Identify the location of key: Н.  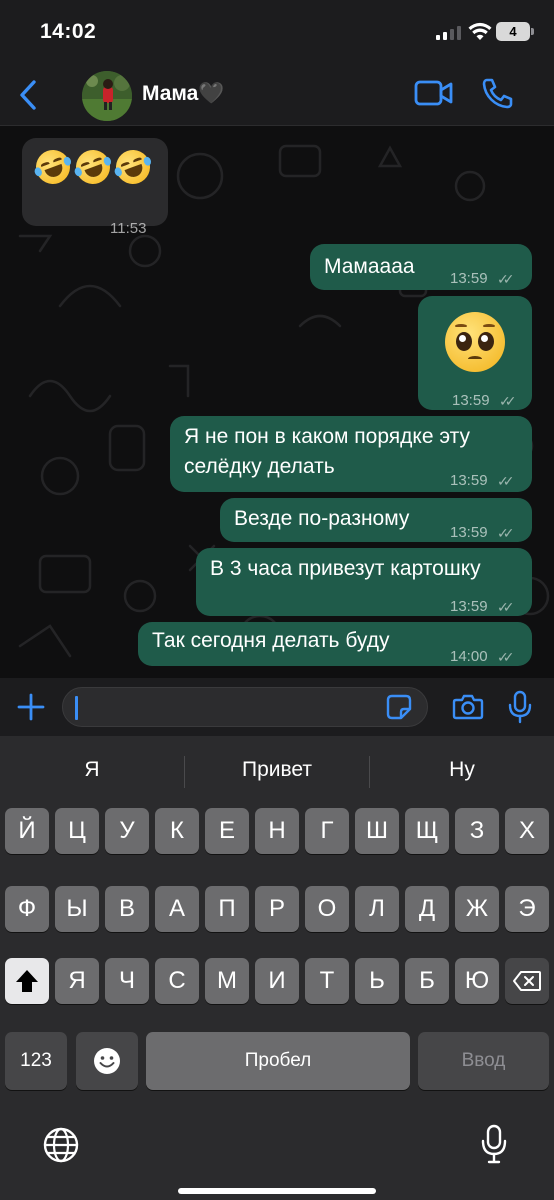
(277, 831).